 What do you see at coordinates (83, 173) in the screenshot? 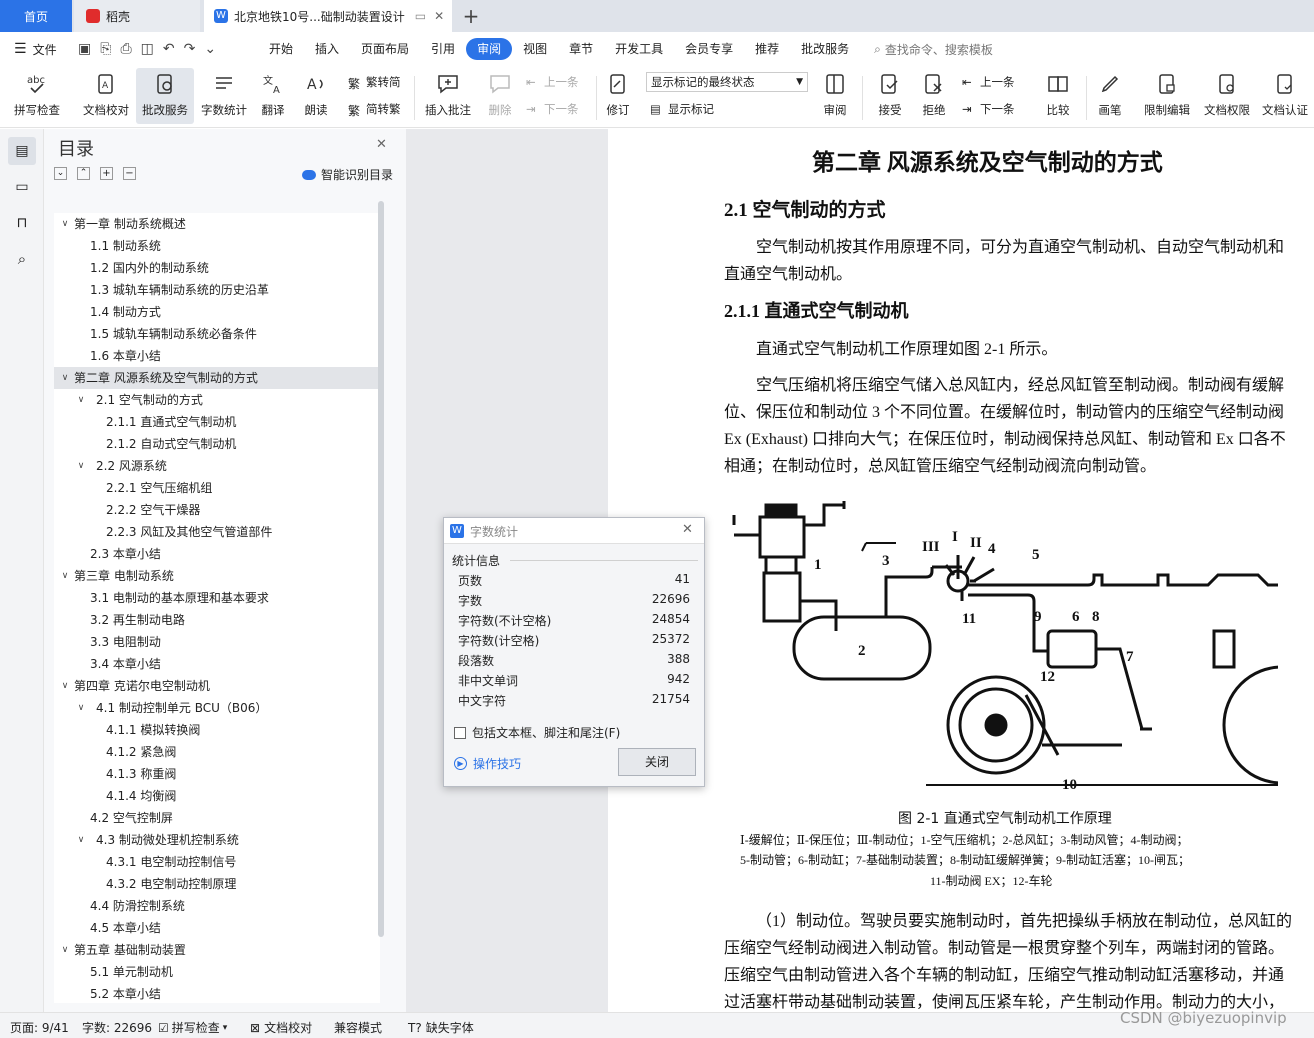
I see `expand-up-icon: ⌃` at bounding box center [83, 173].